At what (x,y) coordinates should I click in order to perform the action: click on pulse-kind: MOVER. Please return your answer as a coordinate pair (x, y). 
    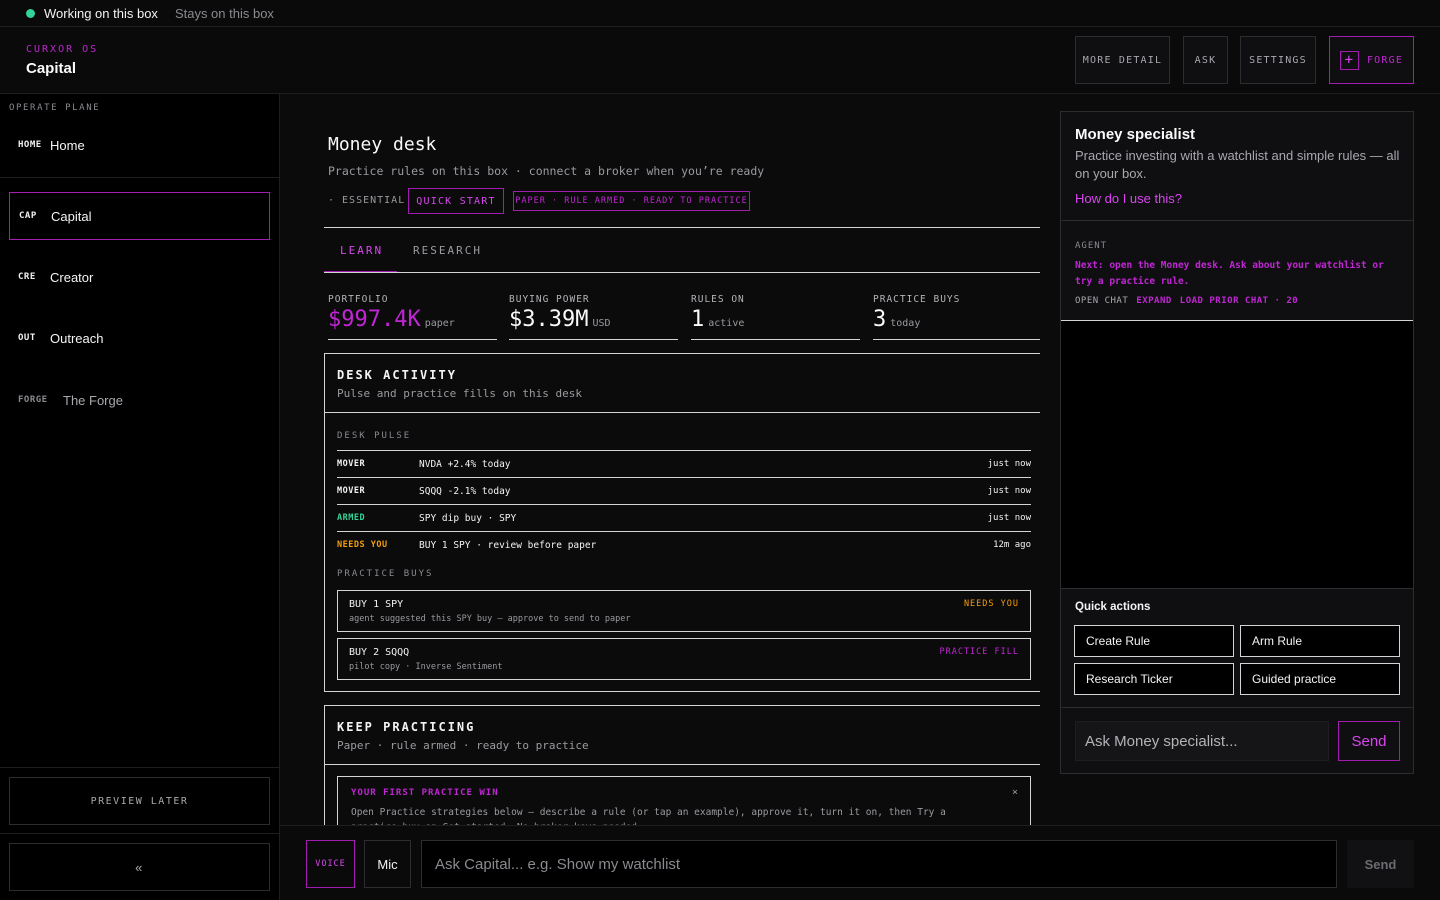
    Looking at the image, I should click on (351, 464).